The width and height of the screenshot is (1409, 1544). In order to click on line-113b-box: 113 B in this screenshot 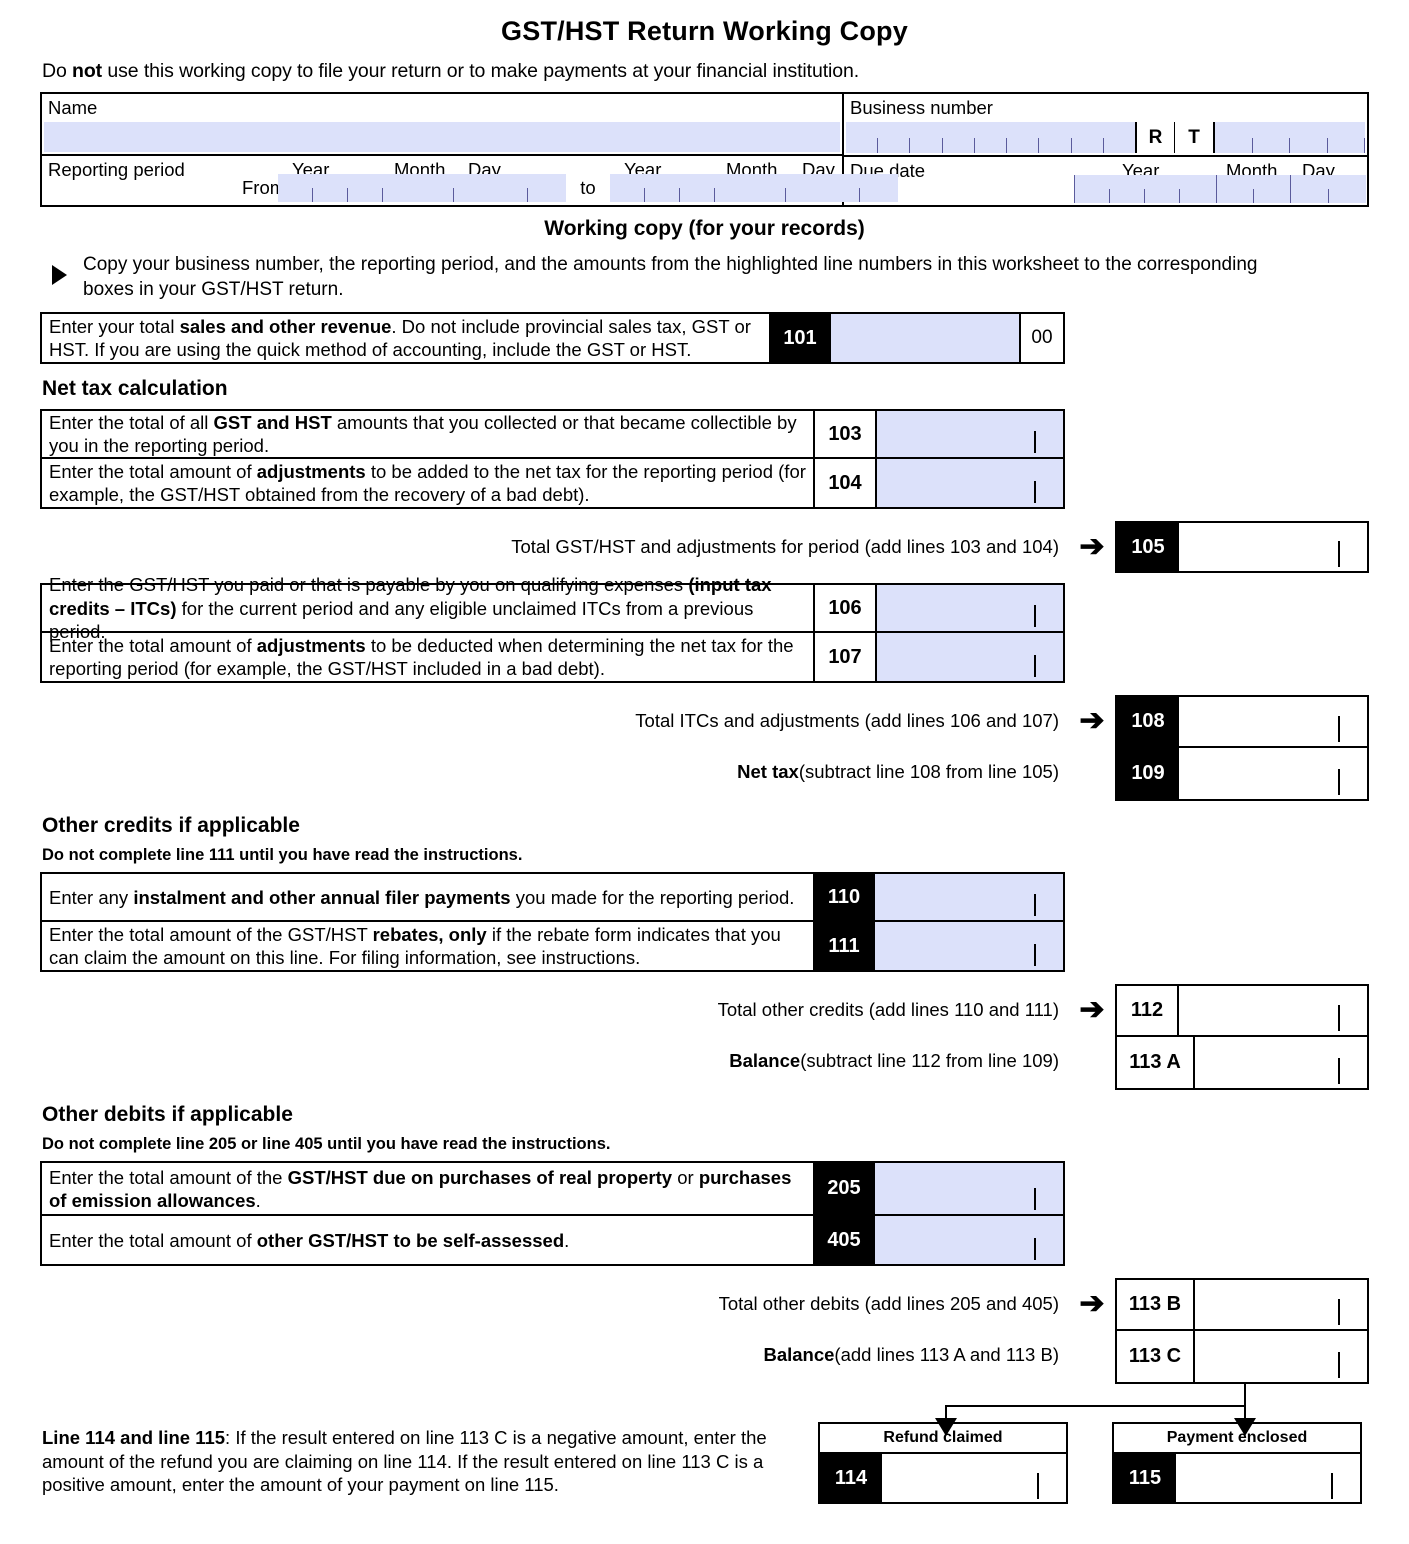, I will do `click(1242, 1306)`.